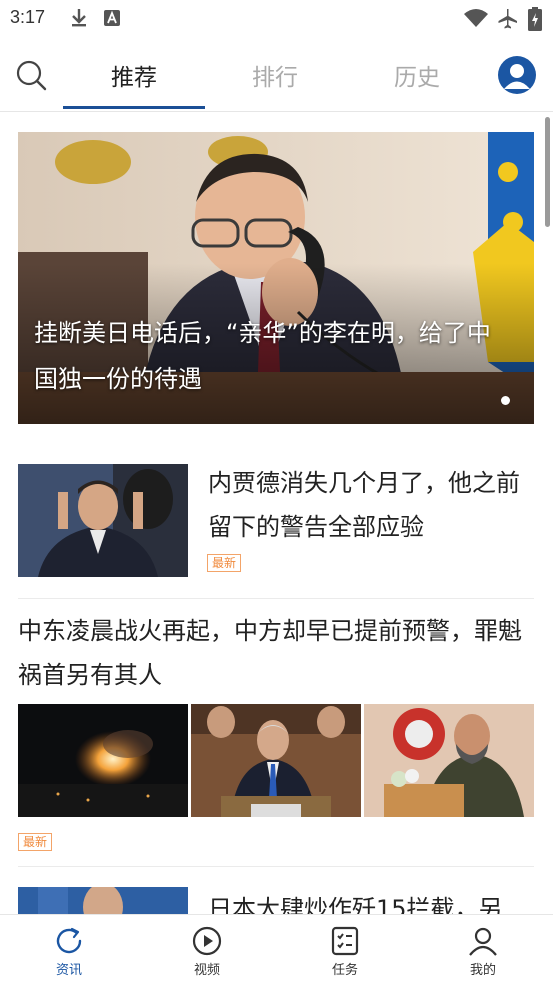 The width and height of the screenshot is (553, 984). Describe the element at coordinates (483, 941) in the screenshot. I see `person-icon` at that location.